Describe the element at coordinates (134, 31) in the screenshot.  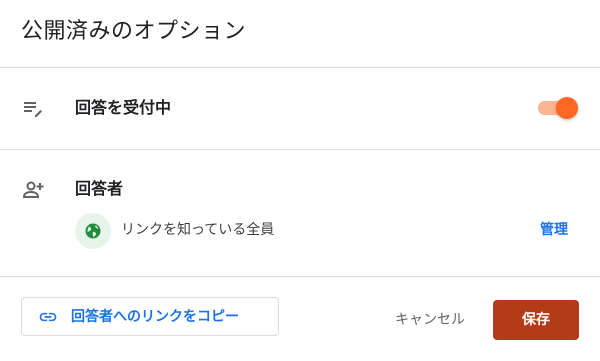
I see `dialog-title: 公開済みのオプション` at that location.